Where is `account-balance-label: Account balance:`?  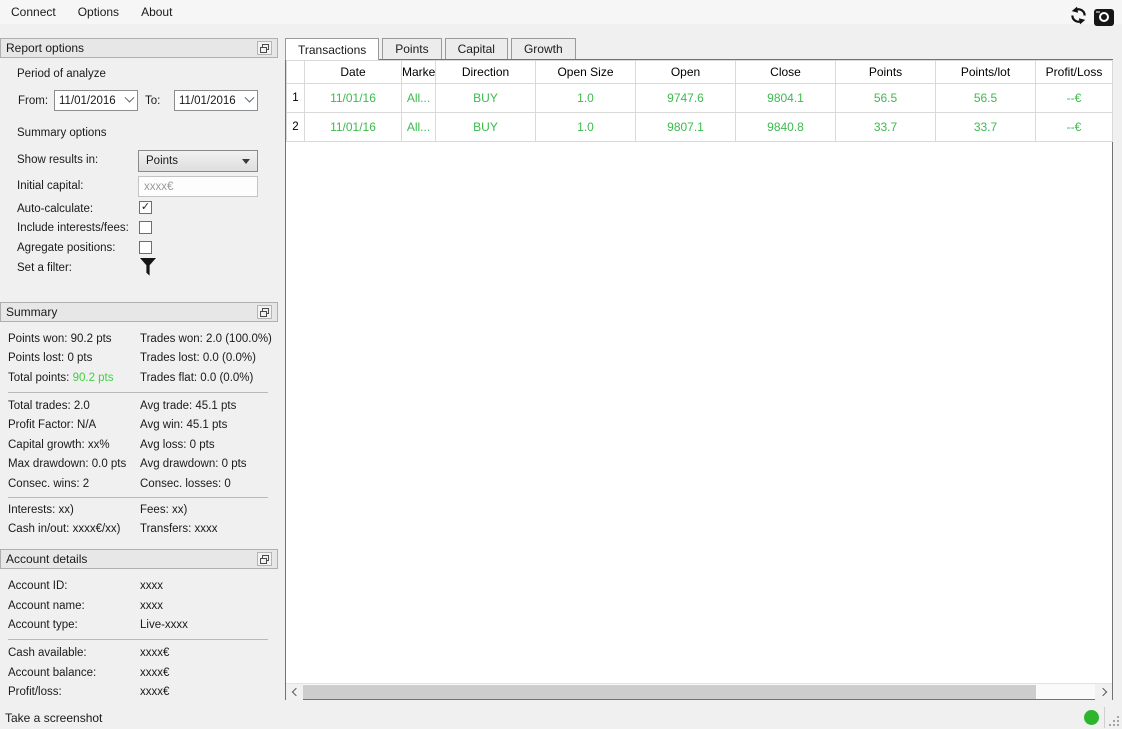
account-balance-label: Account balance: is located at coordinates (52, 672).